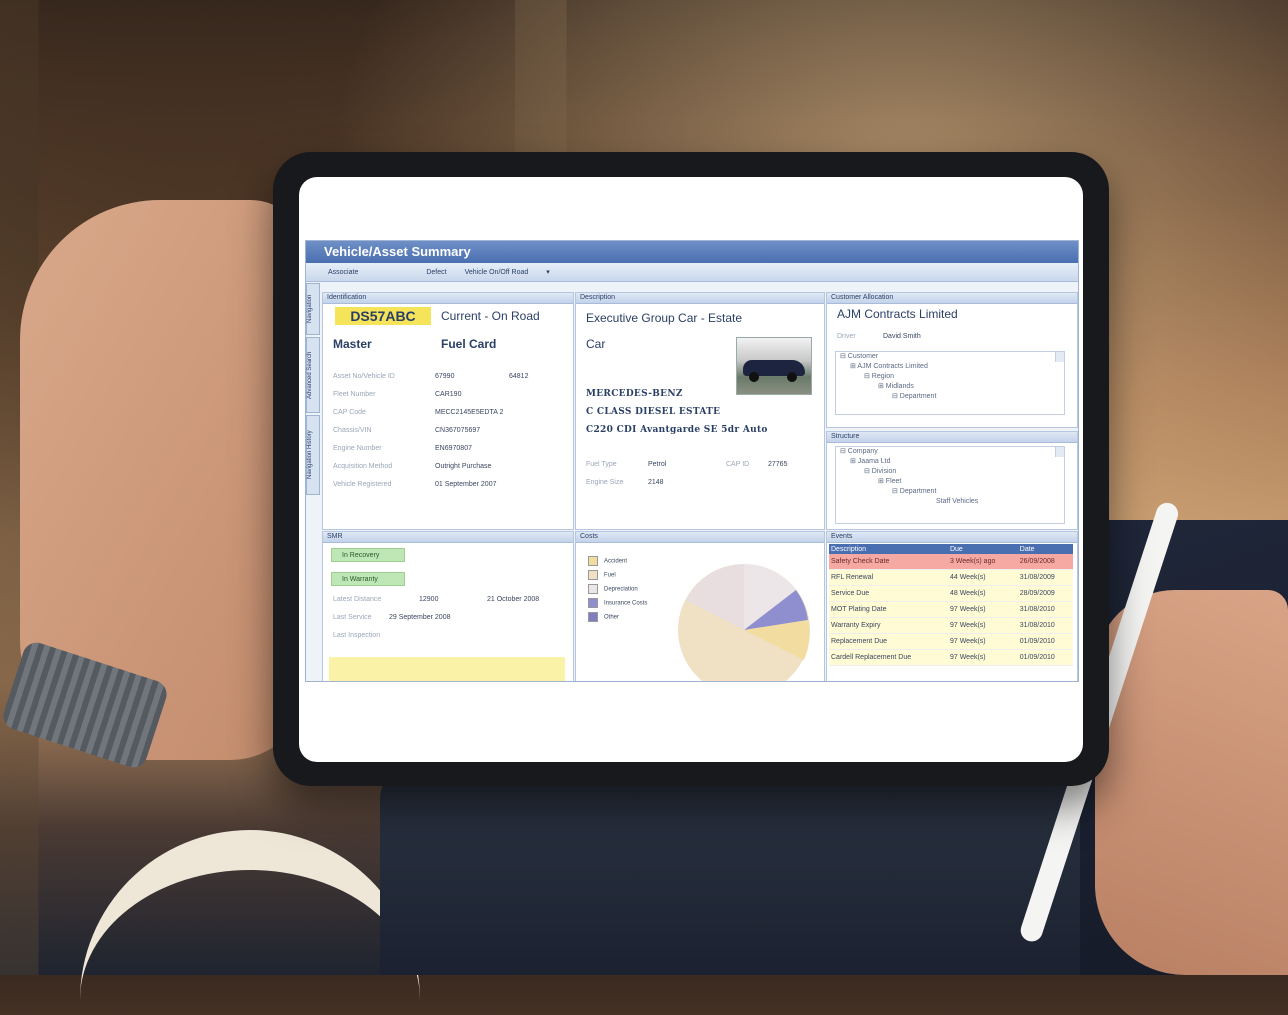  What do you see at coordinates (700, 298) in the screenshot?
I see `description-header: Description` at bounding box center [700, 298].